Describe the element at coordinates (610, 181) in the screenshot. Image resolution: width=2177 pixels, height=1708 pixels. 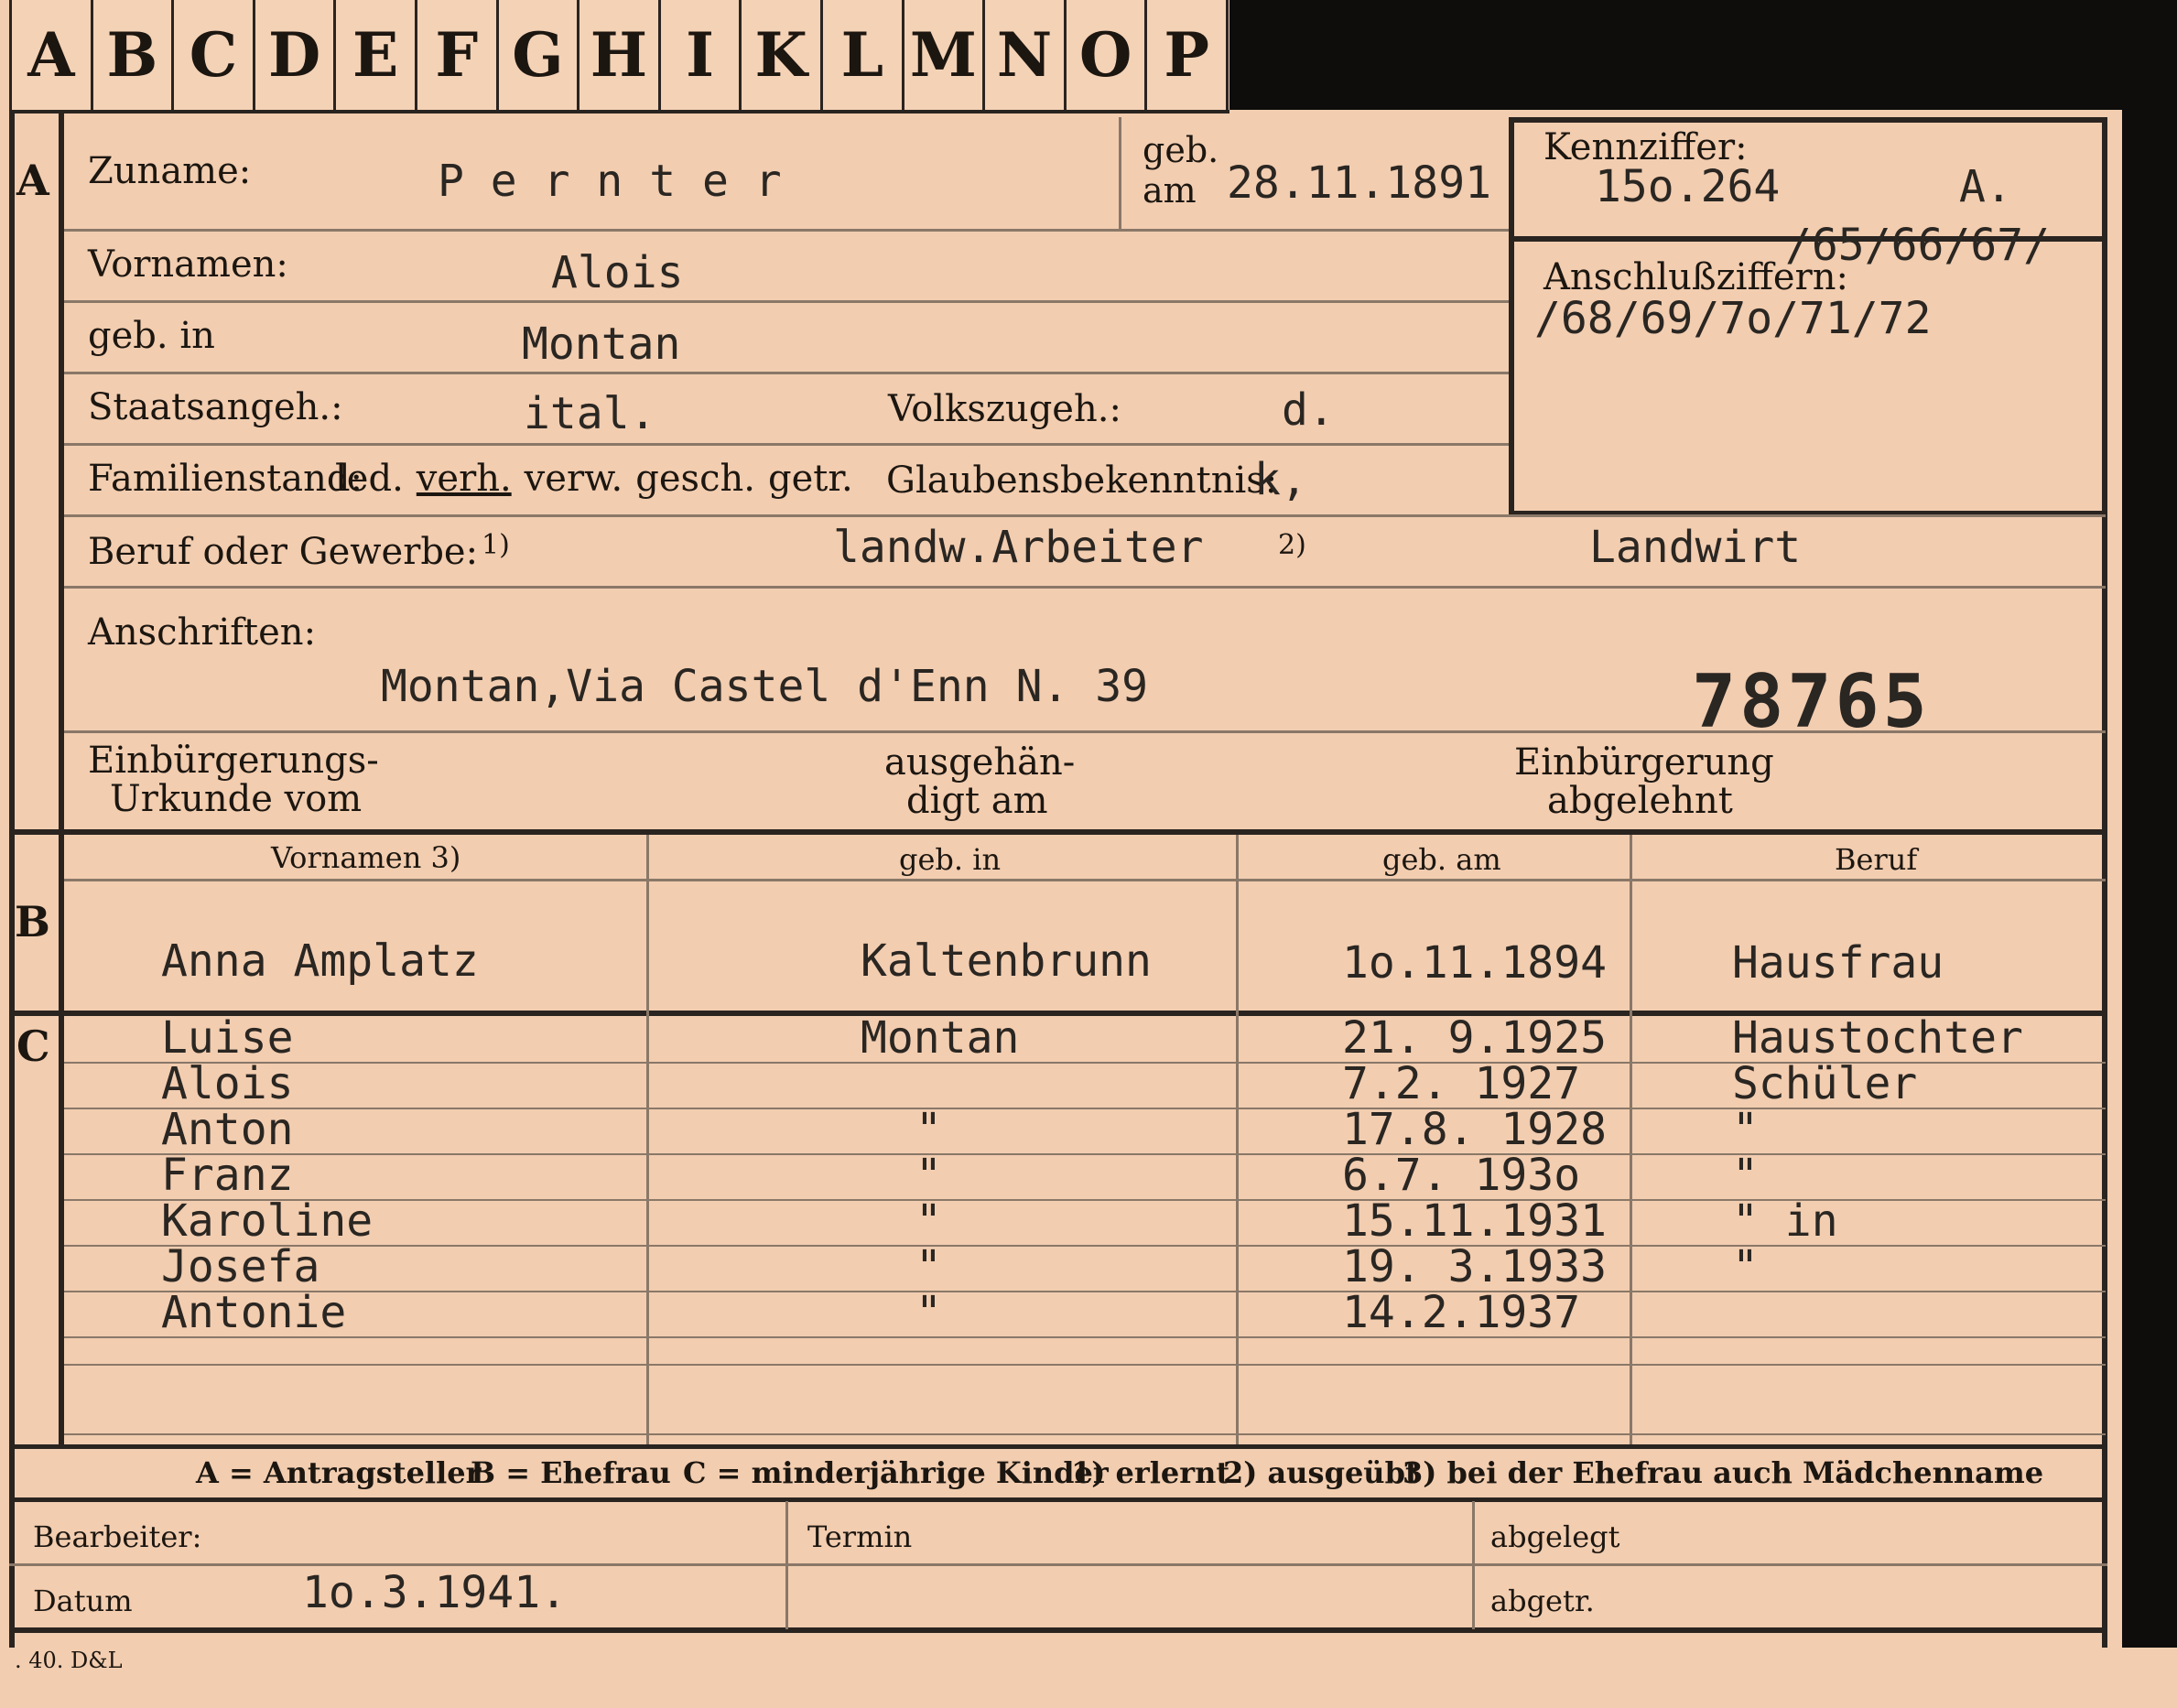
I see `zuname-value: P e r n t e r` at that location.